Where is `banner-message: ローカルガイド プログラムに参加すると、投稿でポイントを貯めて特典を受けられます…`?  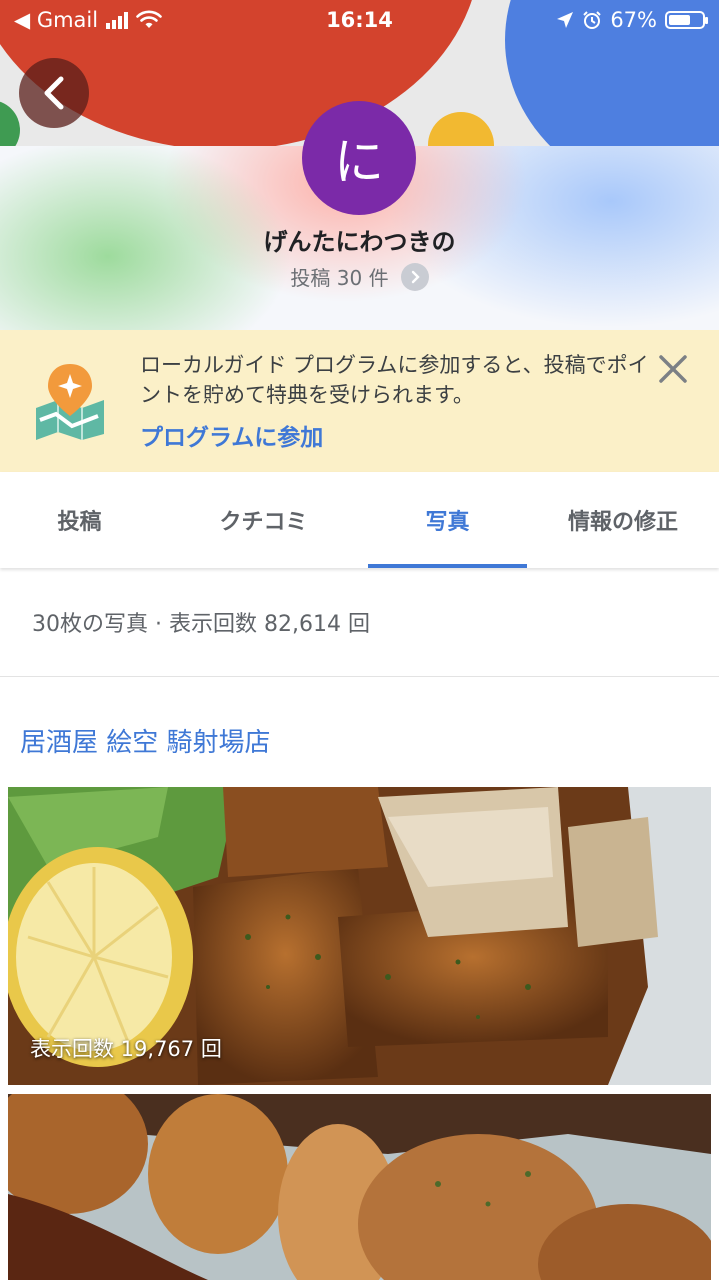 banner-message: ローカルガイド プログラムに参加すると、投稿でポイントを貯めて特典を受けられます… is located at coordinates (394, 380).